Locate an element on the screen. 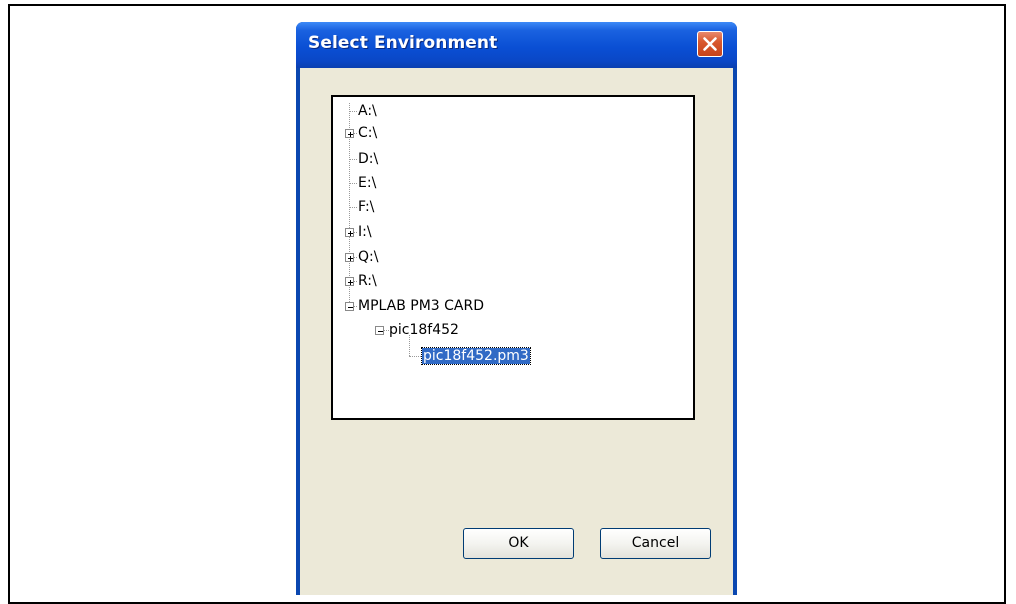 Image resolution: width=1016 pixels, height=604 pixels. tree-node-f-drive: F:\ is located at coordinates (366, 207).